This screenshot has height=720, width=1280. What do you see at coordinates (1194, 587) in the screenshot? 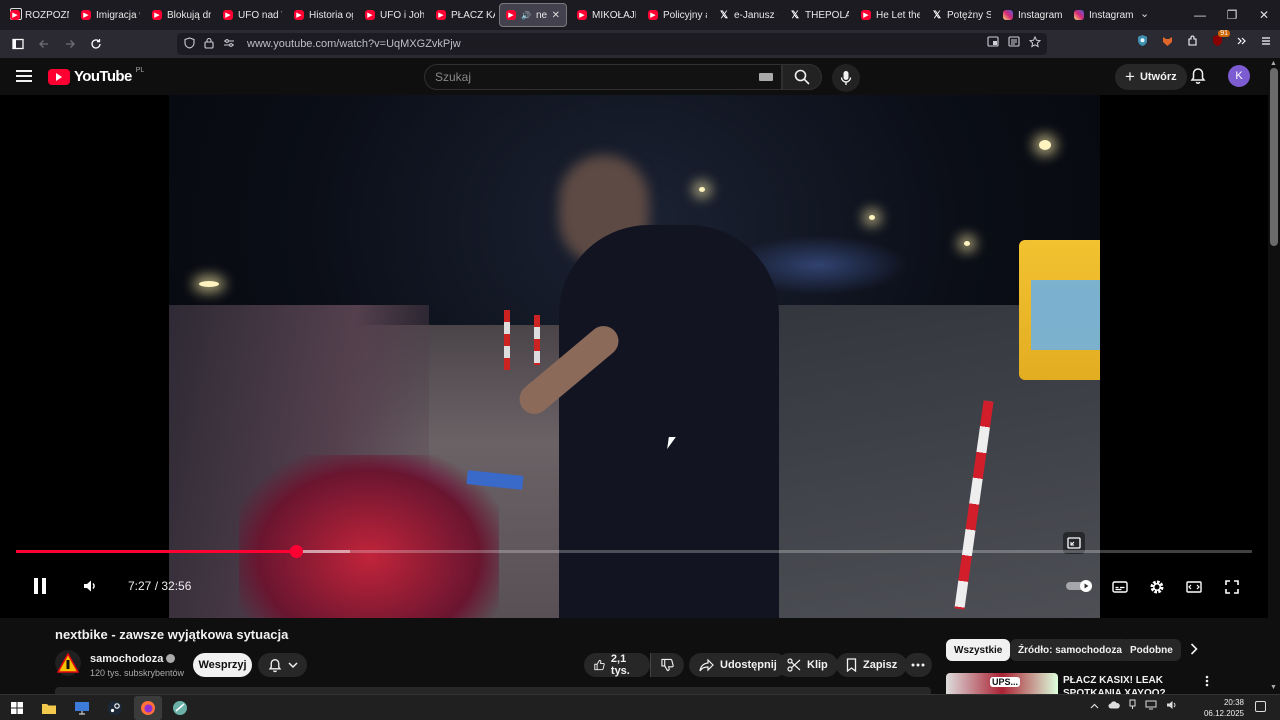
I see `theater-mode-button` at bounding box center [1194, 587].